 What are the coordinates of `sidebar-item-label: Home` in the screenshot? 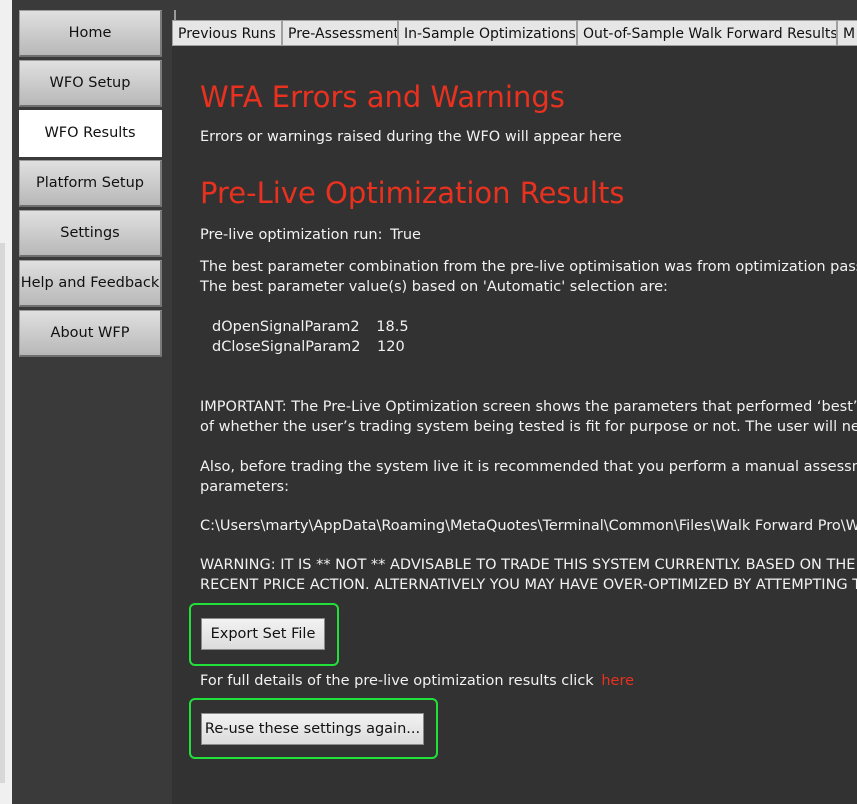 It's located at (90, 33).